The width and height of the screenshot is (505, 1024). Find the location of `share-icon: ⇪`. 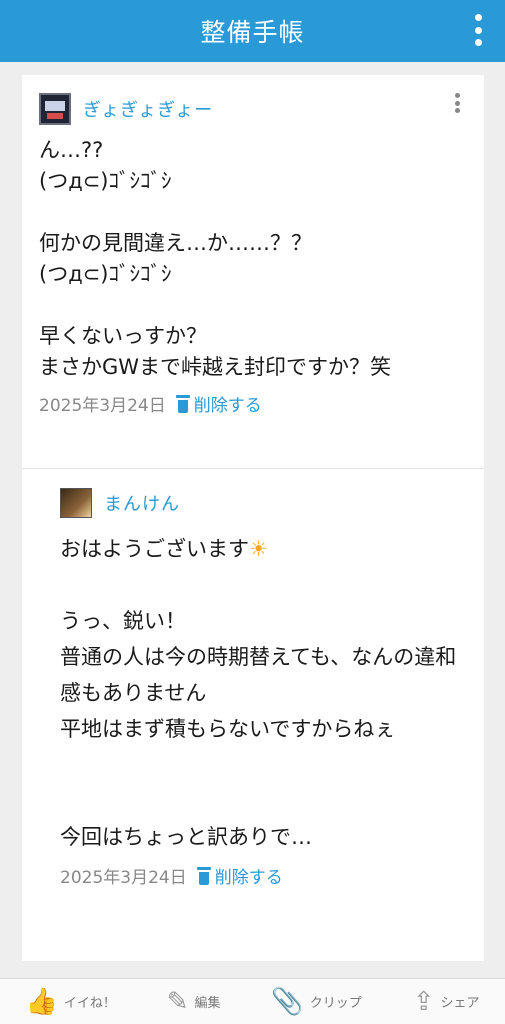

share-icon: ⇪ is located at coordinates (423, 1001).